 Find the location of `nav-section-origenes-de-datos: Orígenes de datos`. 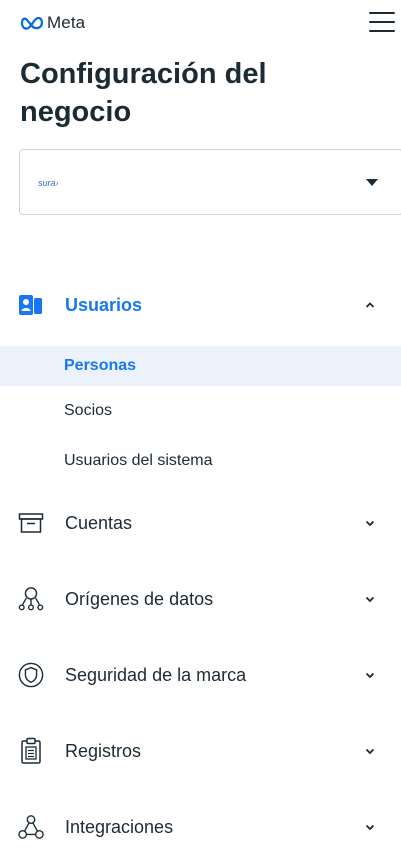

nav-section-origenes-de-datos: Orígenes de datos is located at coordinates (200, 599).